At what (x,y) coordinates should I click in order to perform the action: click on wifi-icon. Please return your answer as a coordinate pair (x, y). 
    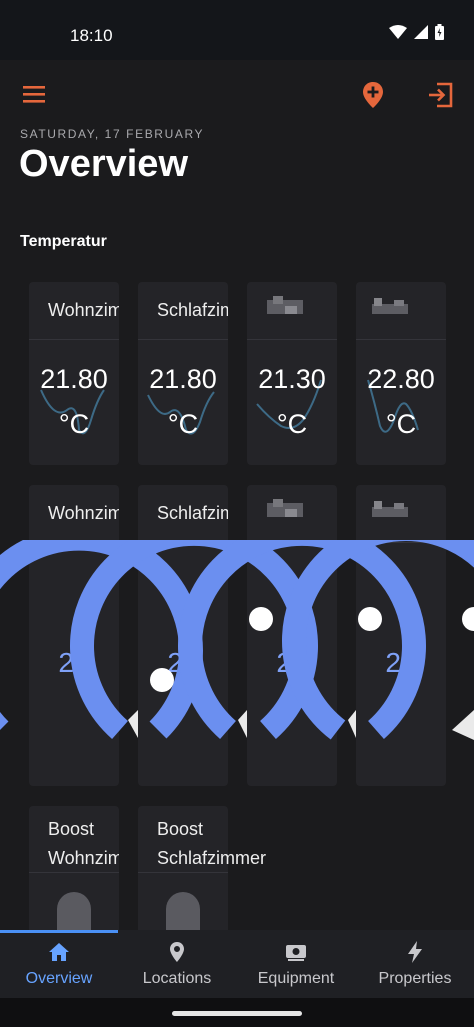
    Looking at the image, I should click on (398, 32).